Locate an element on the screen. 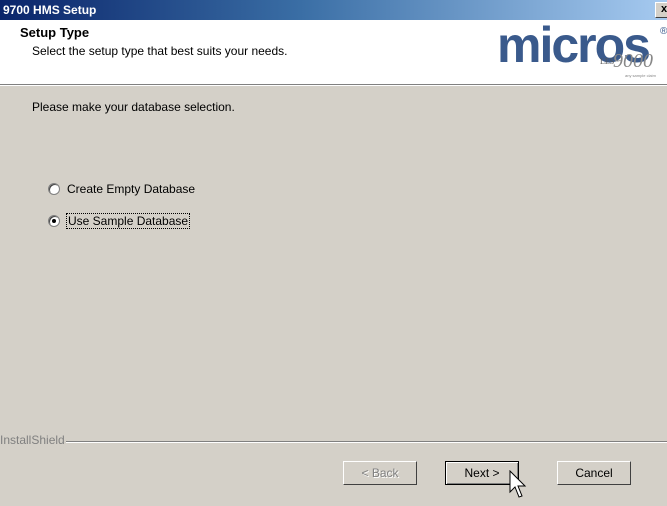 The image size is (667, 506). close-button: x is located at coordinates (661, 10).